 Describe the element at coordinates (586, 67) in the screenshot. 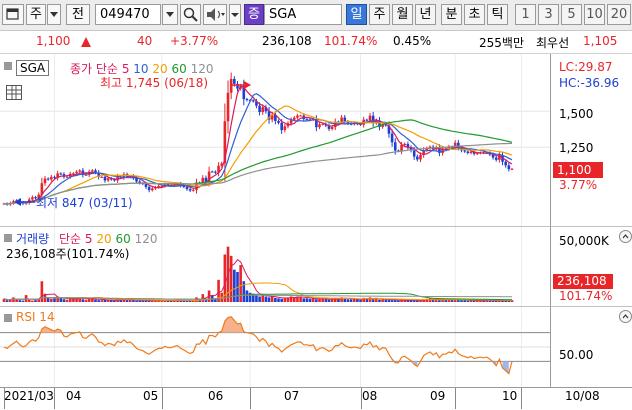

I see `lc-label: LC:29.87` at that location.